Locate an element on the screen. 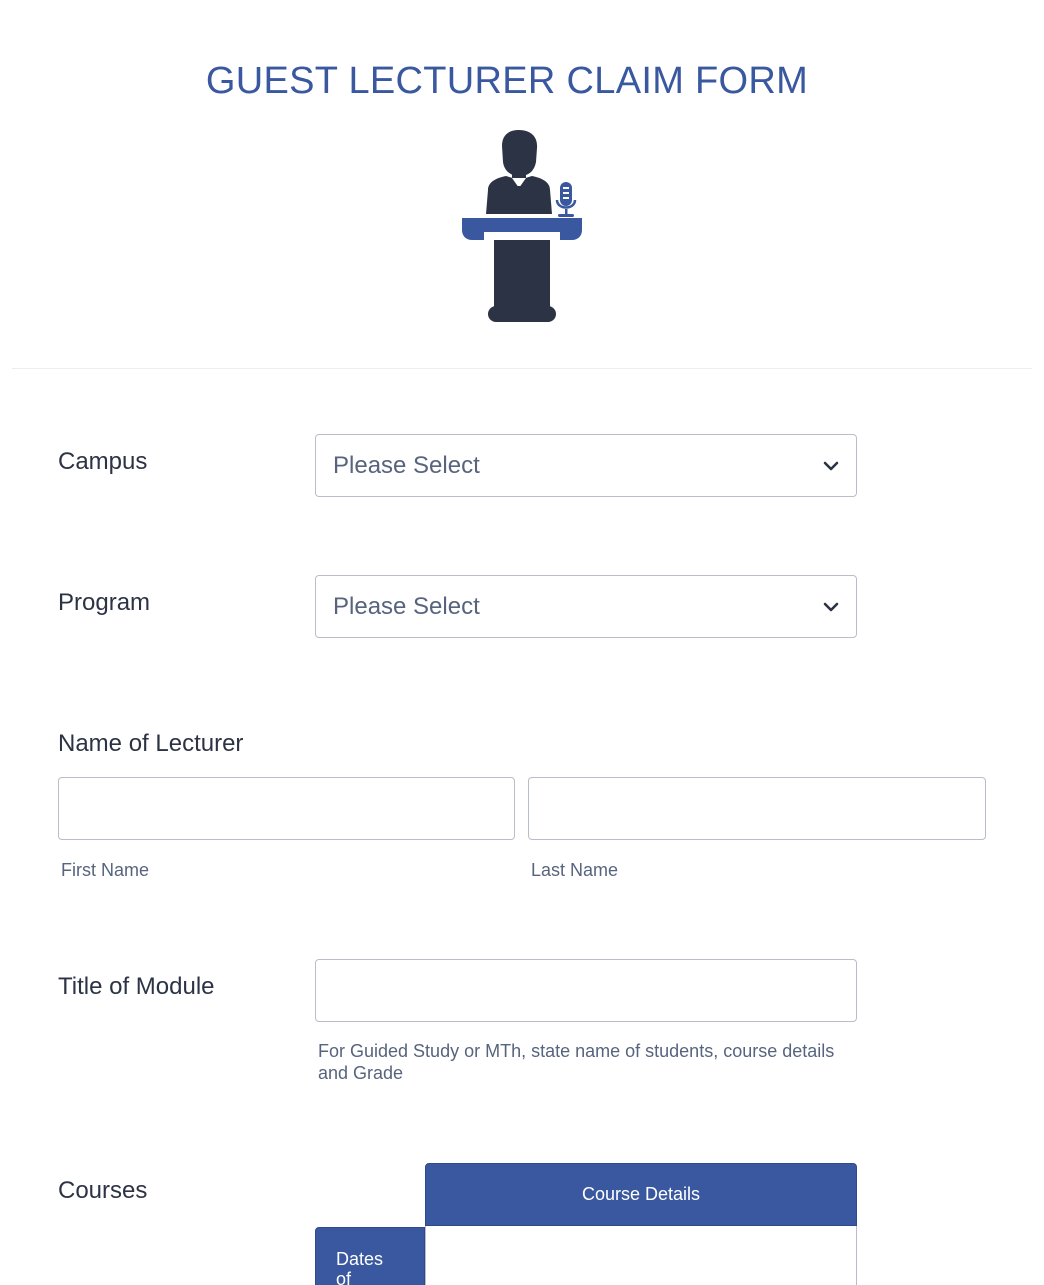 The image size is (1044, 1285). course-details-cell is located at coordinates (641, 1255).